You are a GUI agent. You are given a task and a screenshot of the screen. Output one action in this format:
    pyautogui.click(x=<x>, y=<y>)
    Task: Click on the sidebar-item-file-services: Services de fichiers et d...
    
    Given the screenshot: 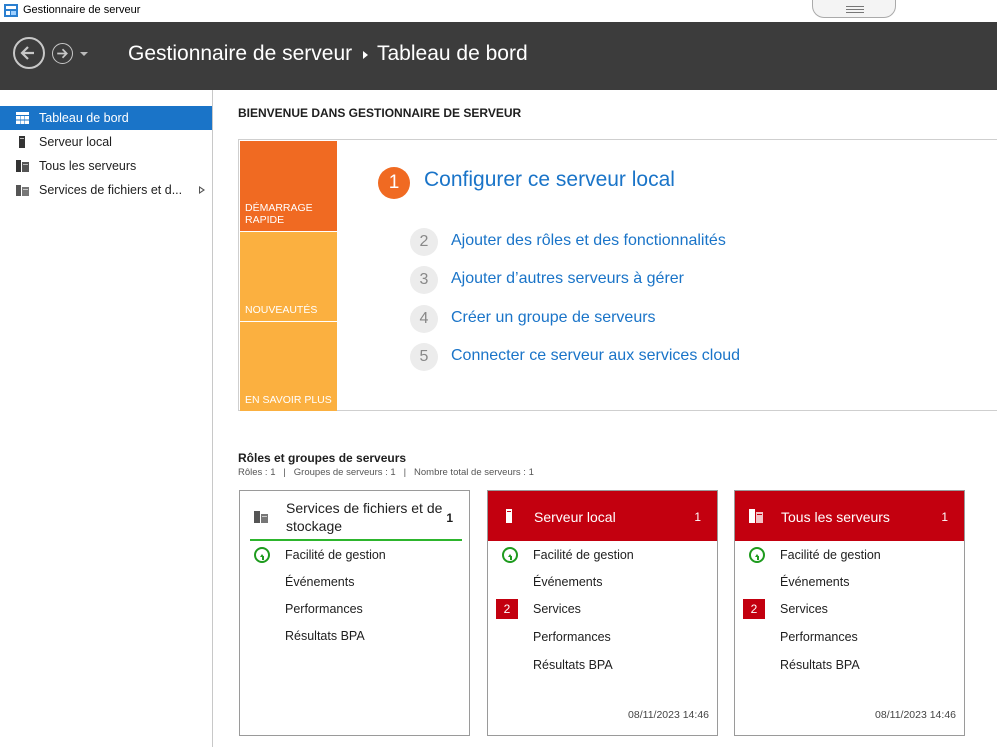 What is the action you would take?
    pyautogui.click(x=106, y=190)
    